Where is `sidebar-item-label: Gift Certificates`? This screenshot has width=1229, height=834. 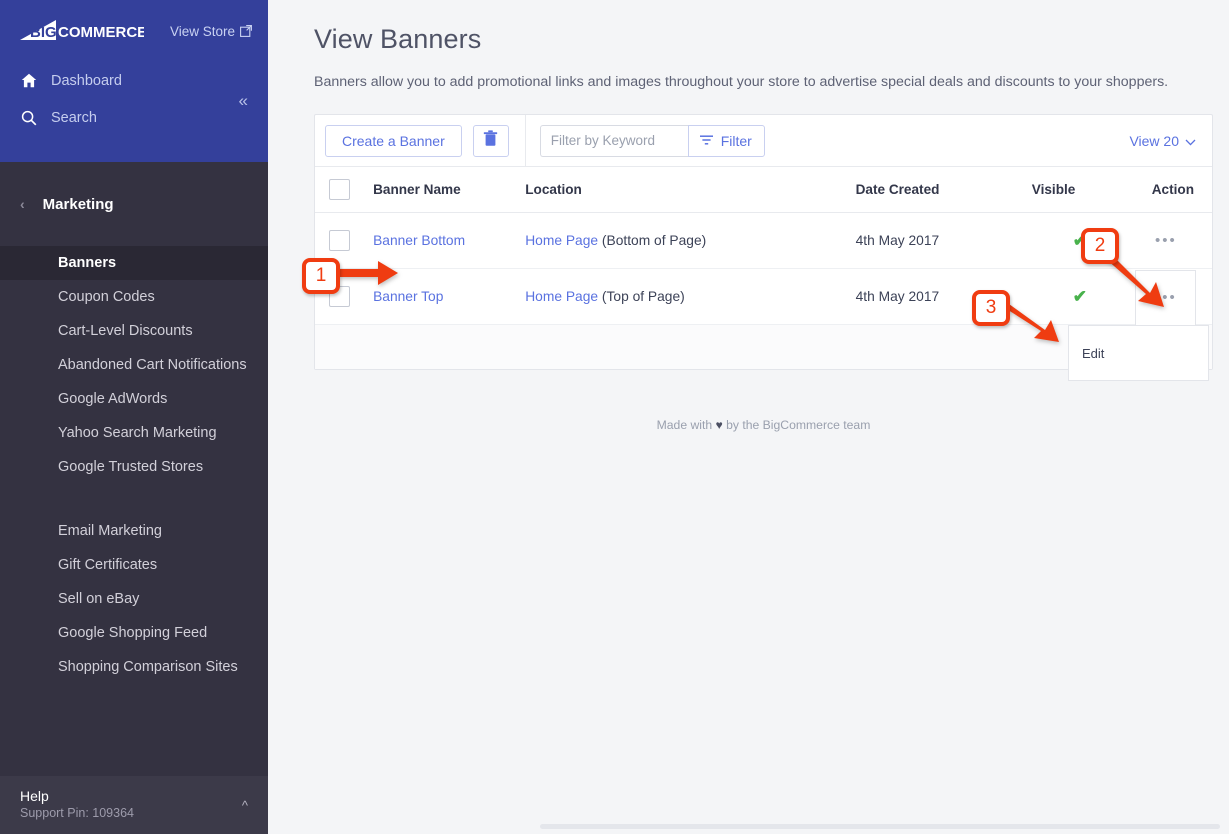
sidebar-item-label: Gift Certificates is located at coordinates (108, 565).